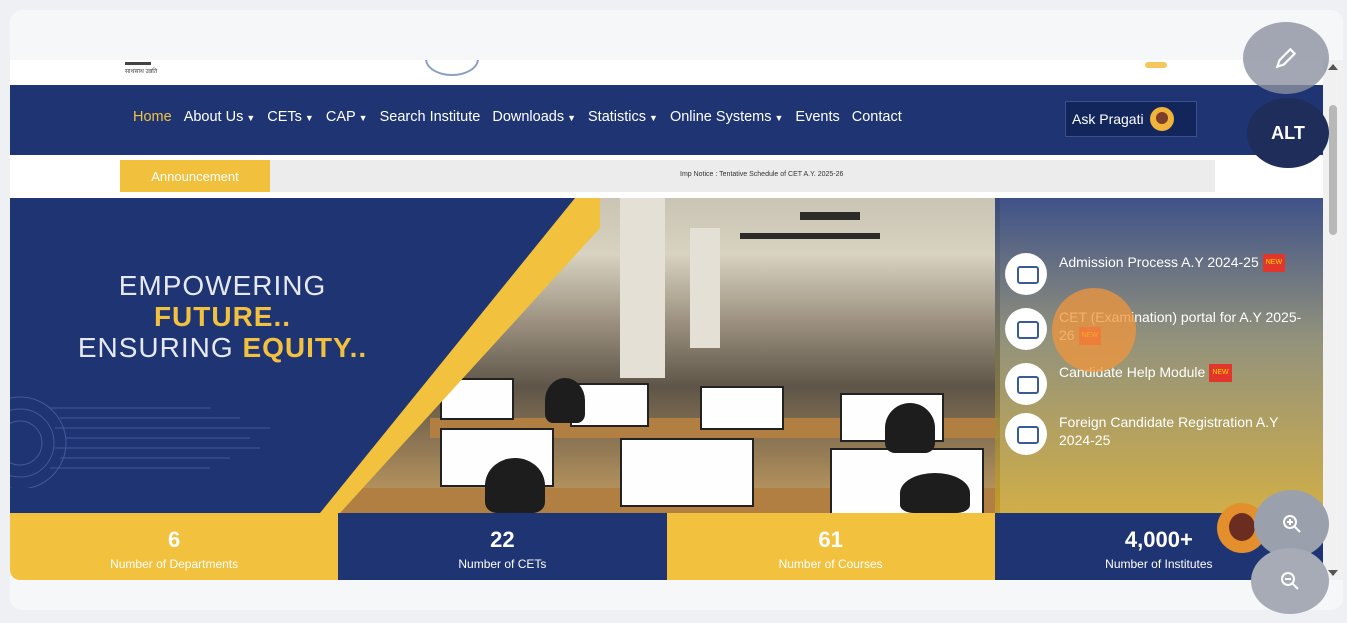 Image resolution: width=1347 pixels, height=623 pixels. I want to click on ask-pragati-button: Ask Pragati, so click(1131, 119).